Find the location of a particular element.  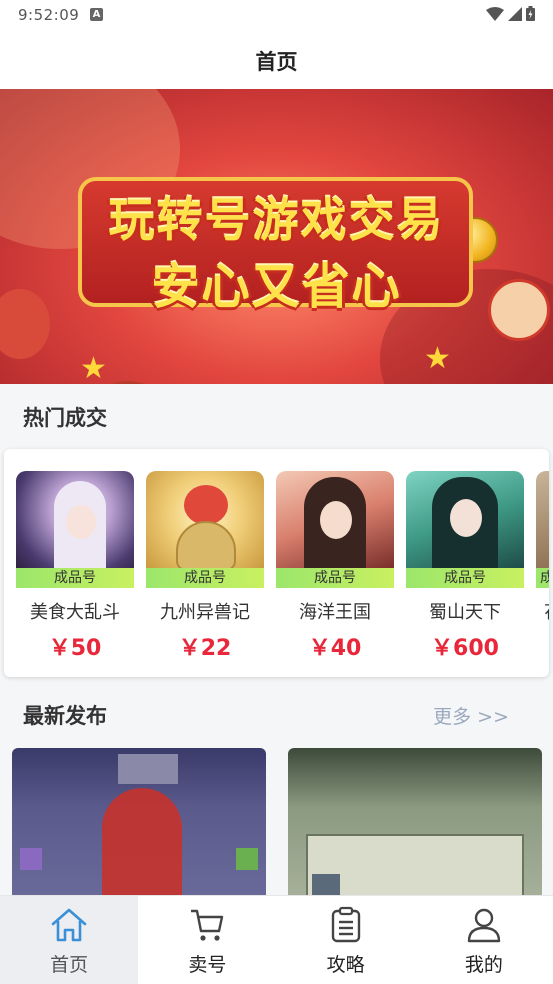

status-time: 9:52:09 is located at coordinates (49, 15).